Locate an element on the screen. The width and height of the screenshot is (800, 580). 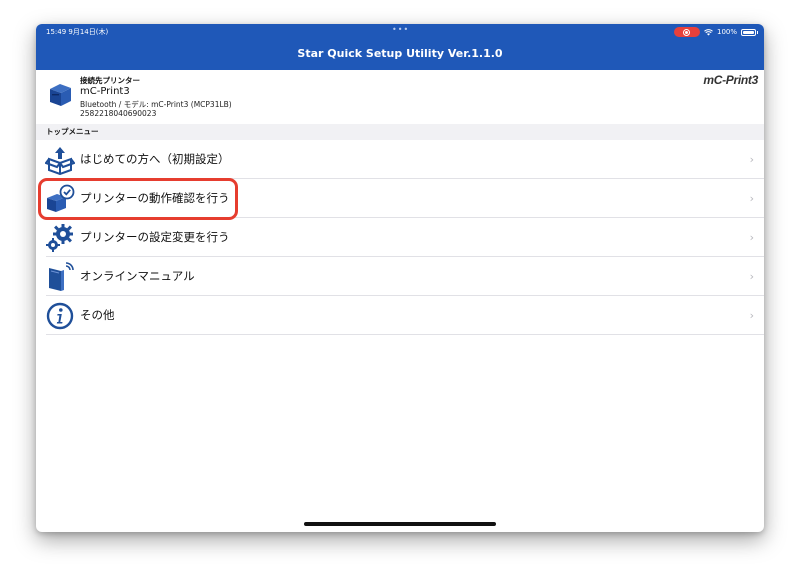
screen-record-icon is located at coordinates (686, 32).